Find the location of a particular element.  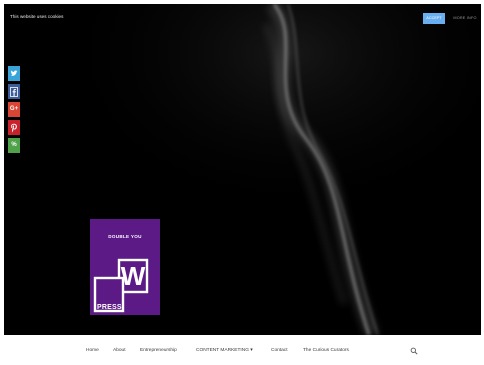

google-plus-share-button: G+ is located at coordinates (14, 109).